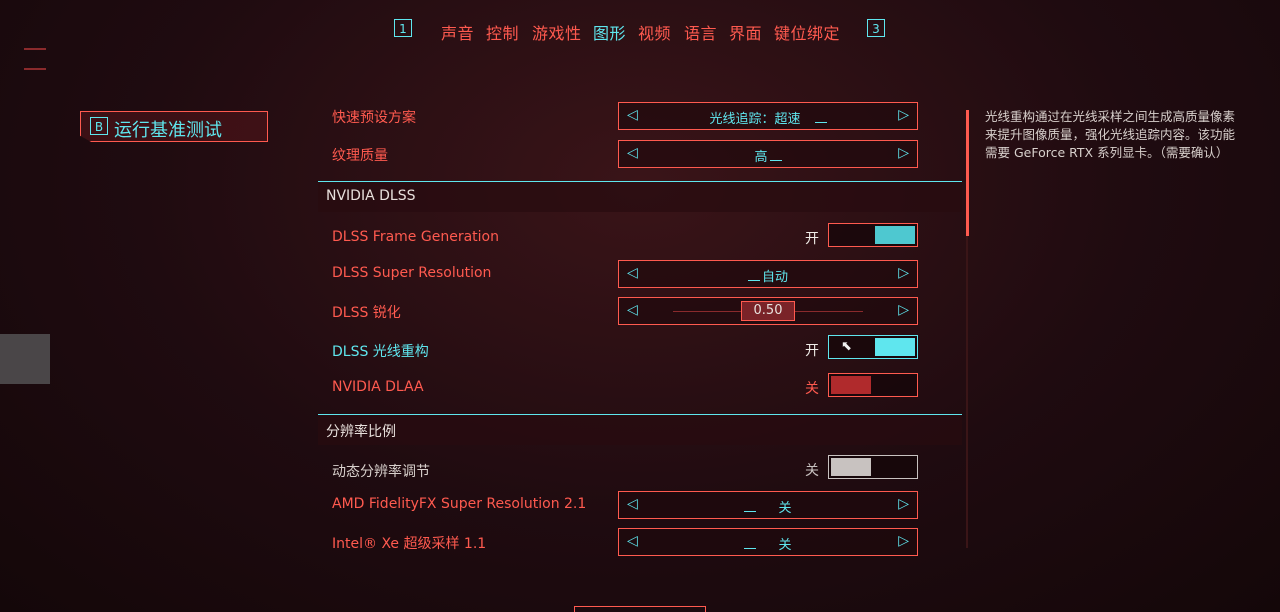 Image resolution: width=1280 pixels, height=612 pixels. What do you see at coordinates (755, 119) in the screenshot?
I see `selector-value: 光线追踪：超速` at bounding box center [755, 119].